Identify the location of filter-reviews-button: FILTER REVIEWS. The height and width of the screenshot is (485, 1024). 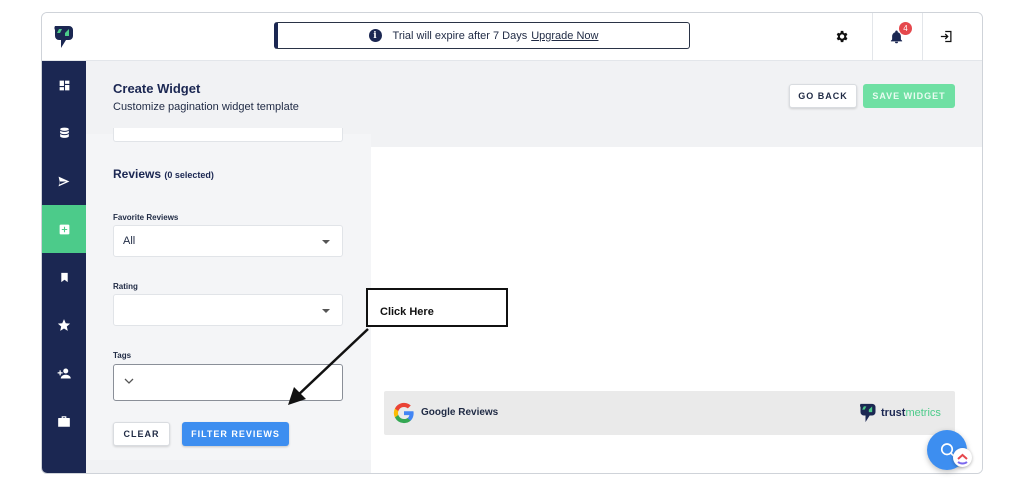
(235, 434).